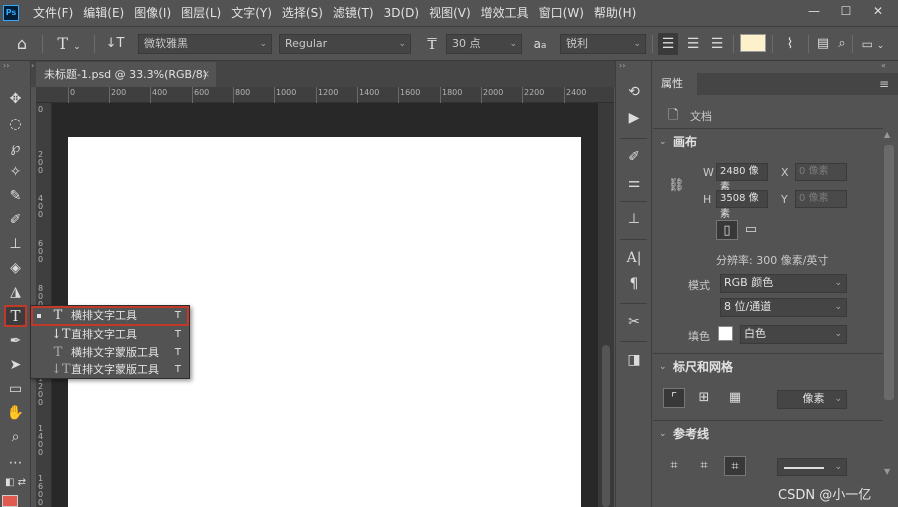 This screenshot has height=507, width=898. Describe the element at coordinates (126, 74) in the screenshot. I see `document-tab: 未标题-1.psd @ 33.3%(RGB/8) ×` at that location.